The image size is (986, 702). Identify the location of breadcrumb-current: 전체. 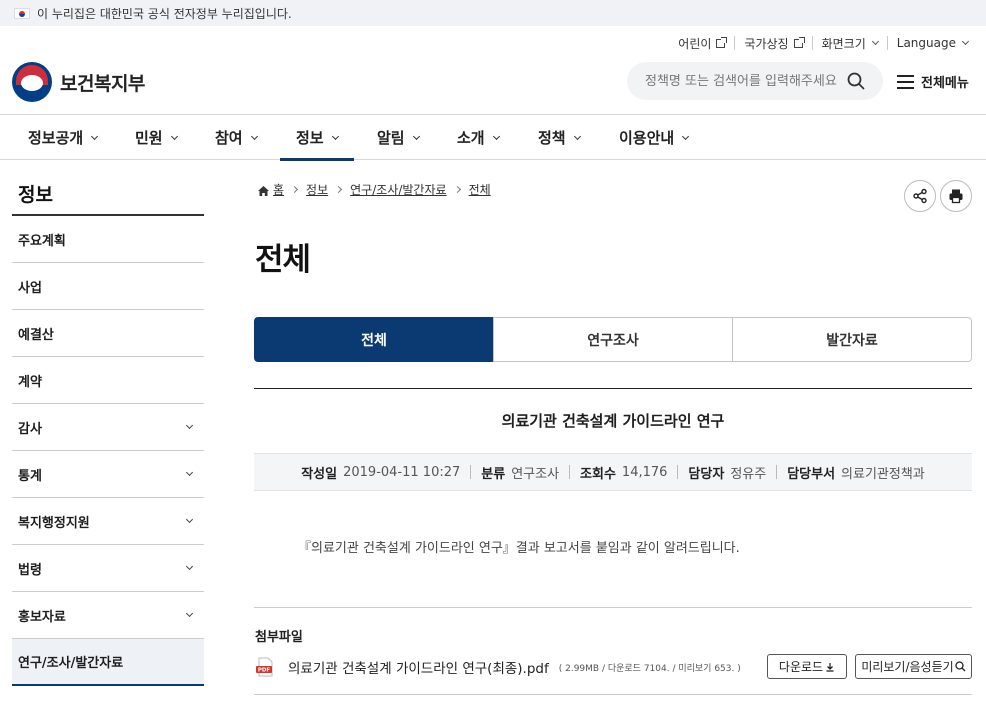
(480, 189).